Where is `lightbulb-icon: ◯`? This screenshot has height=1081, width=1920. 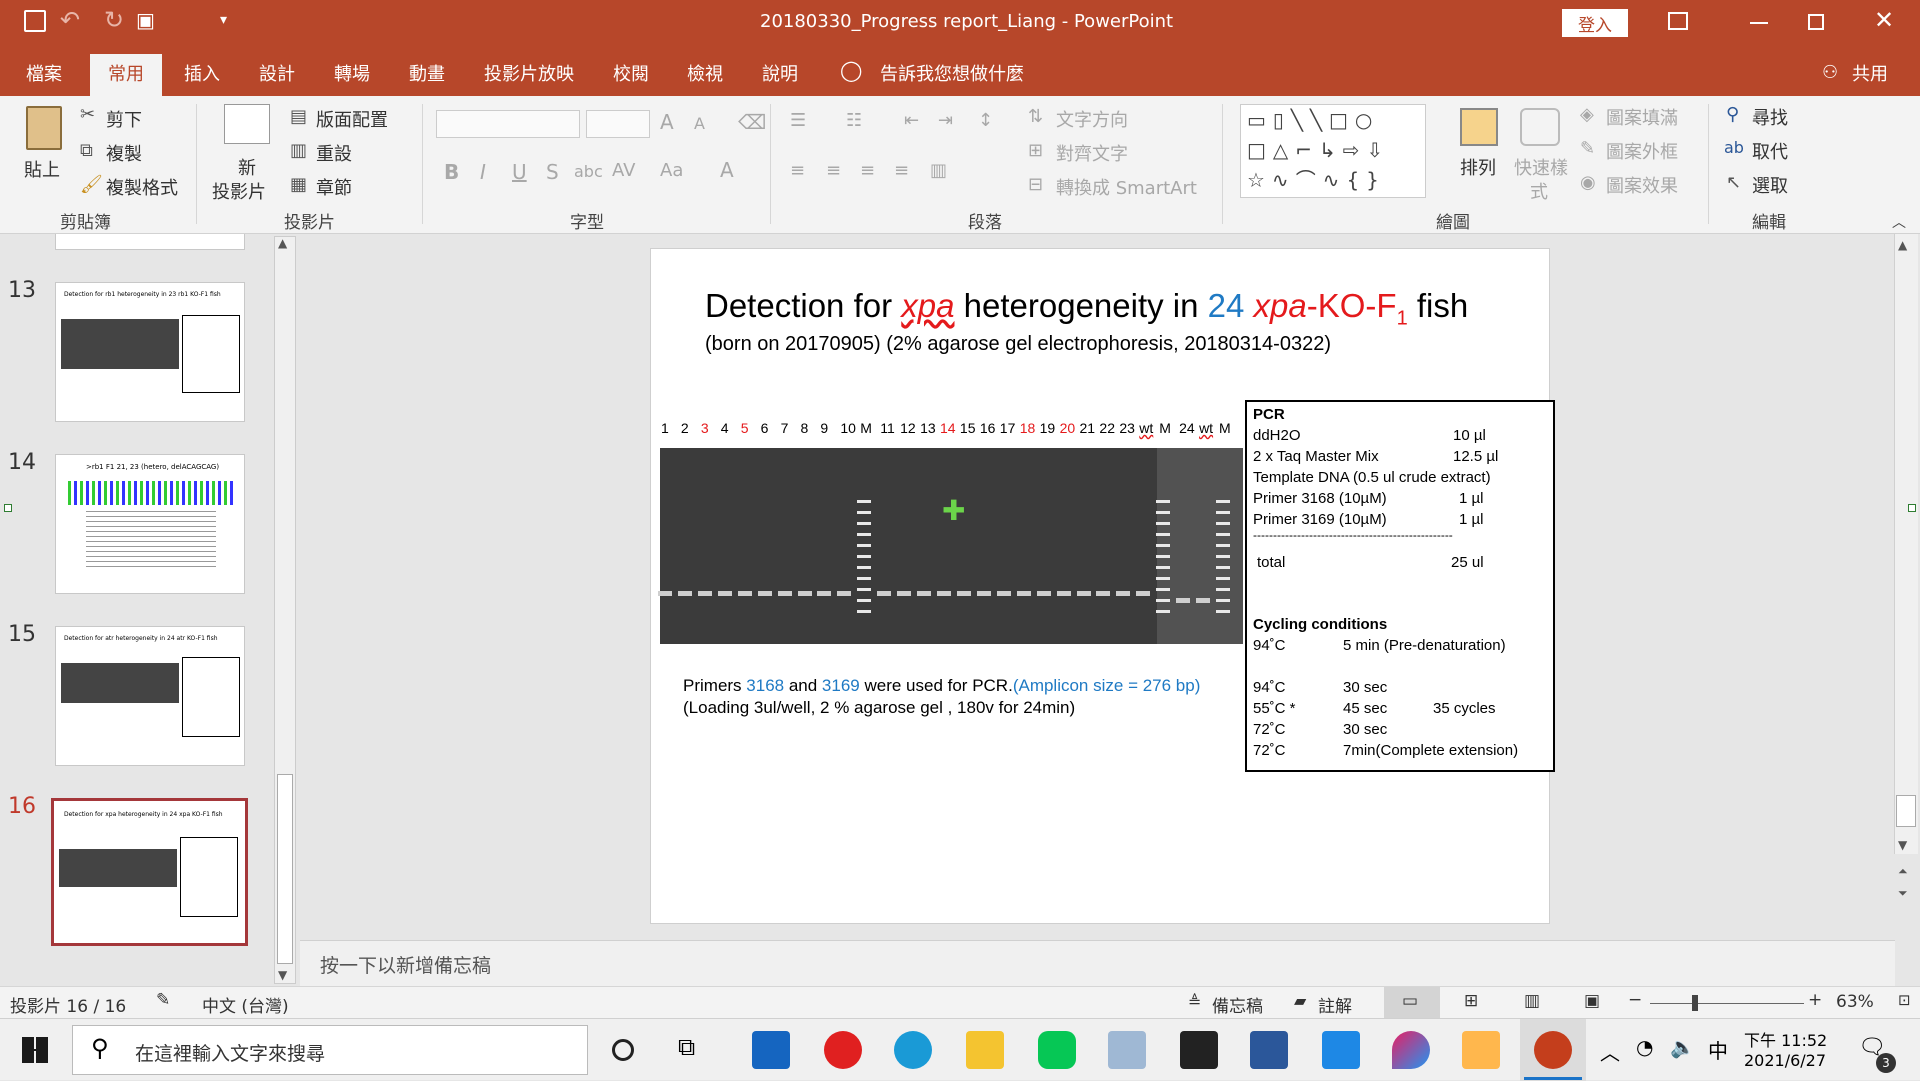 lightbulb-icon: ◯ is located at coordinates (851, 70).